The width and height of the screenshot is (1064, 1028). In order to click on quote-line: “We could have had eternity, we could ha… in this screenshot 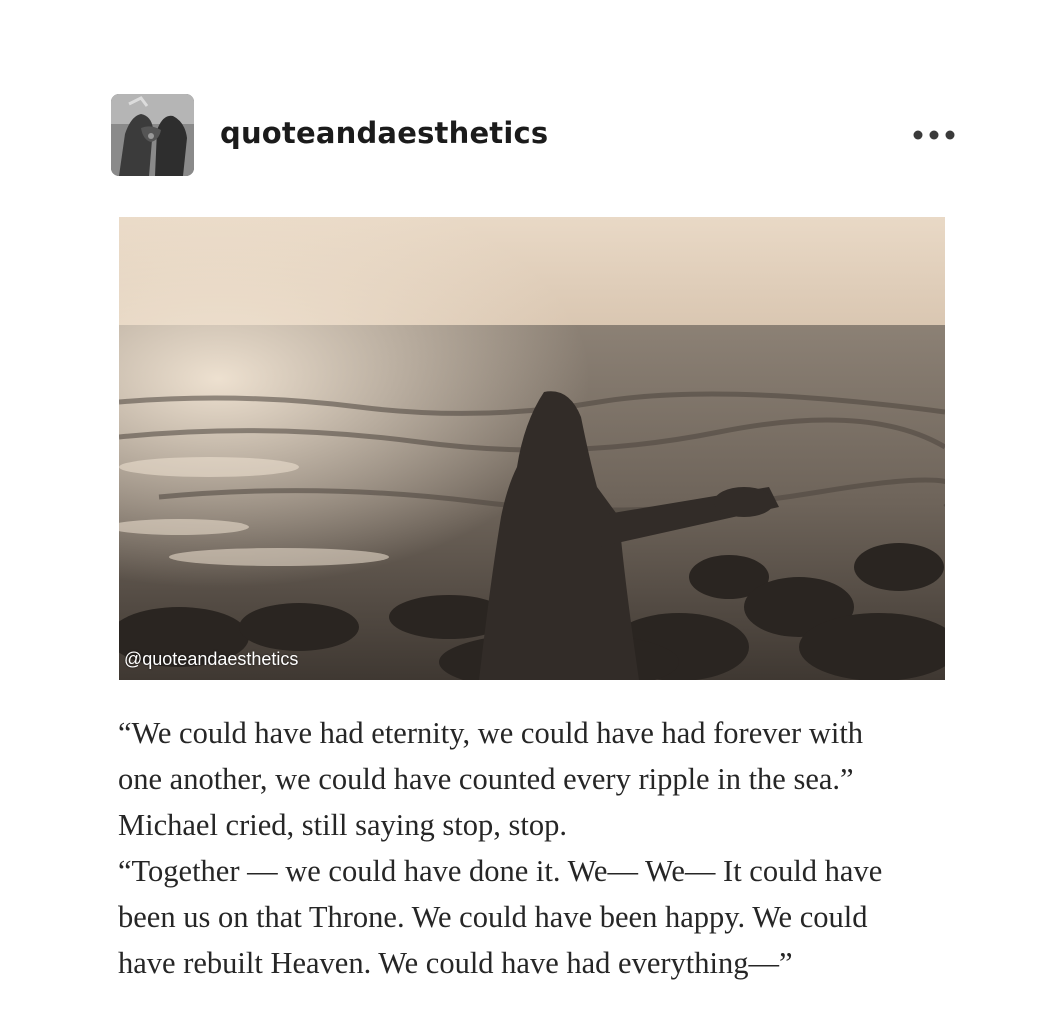, I will do `click(491, 733)`.